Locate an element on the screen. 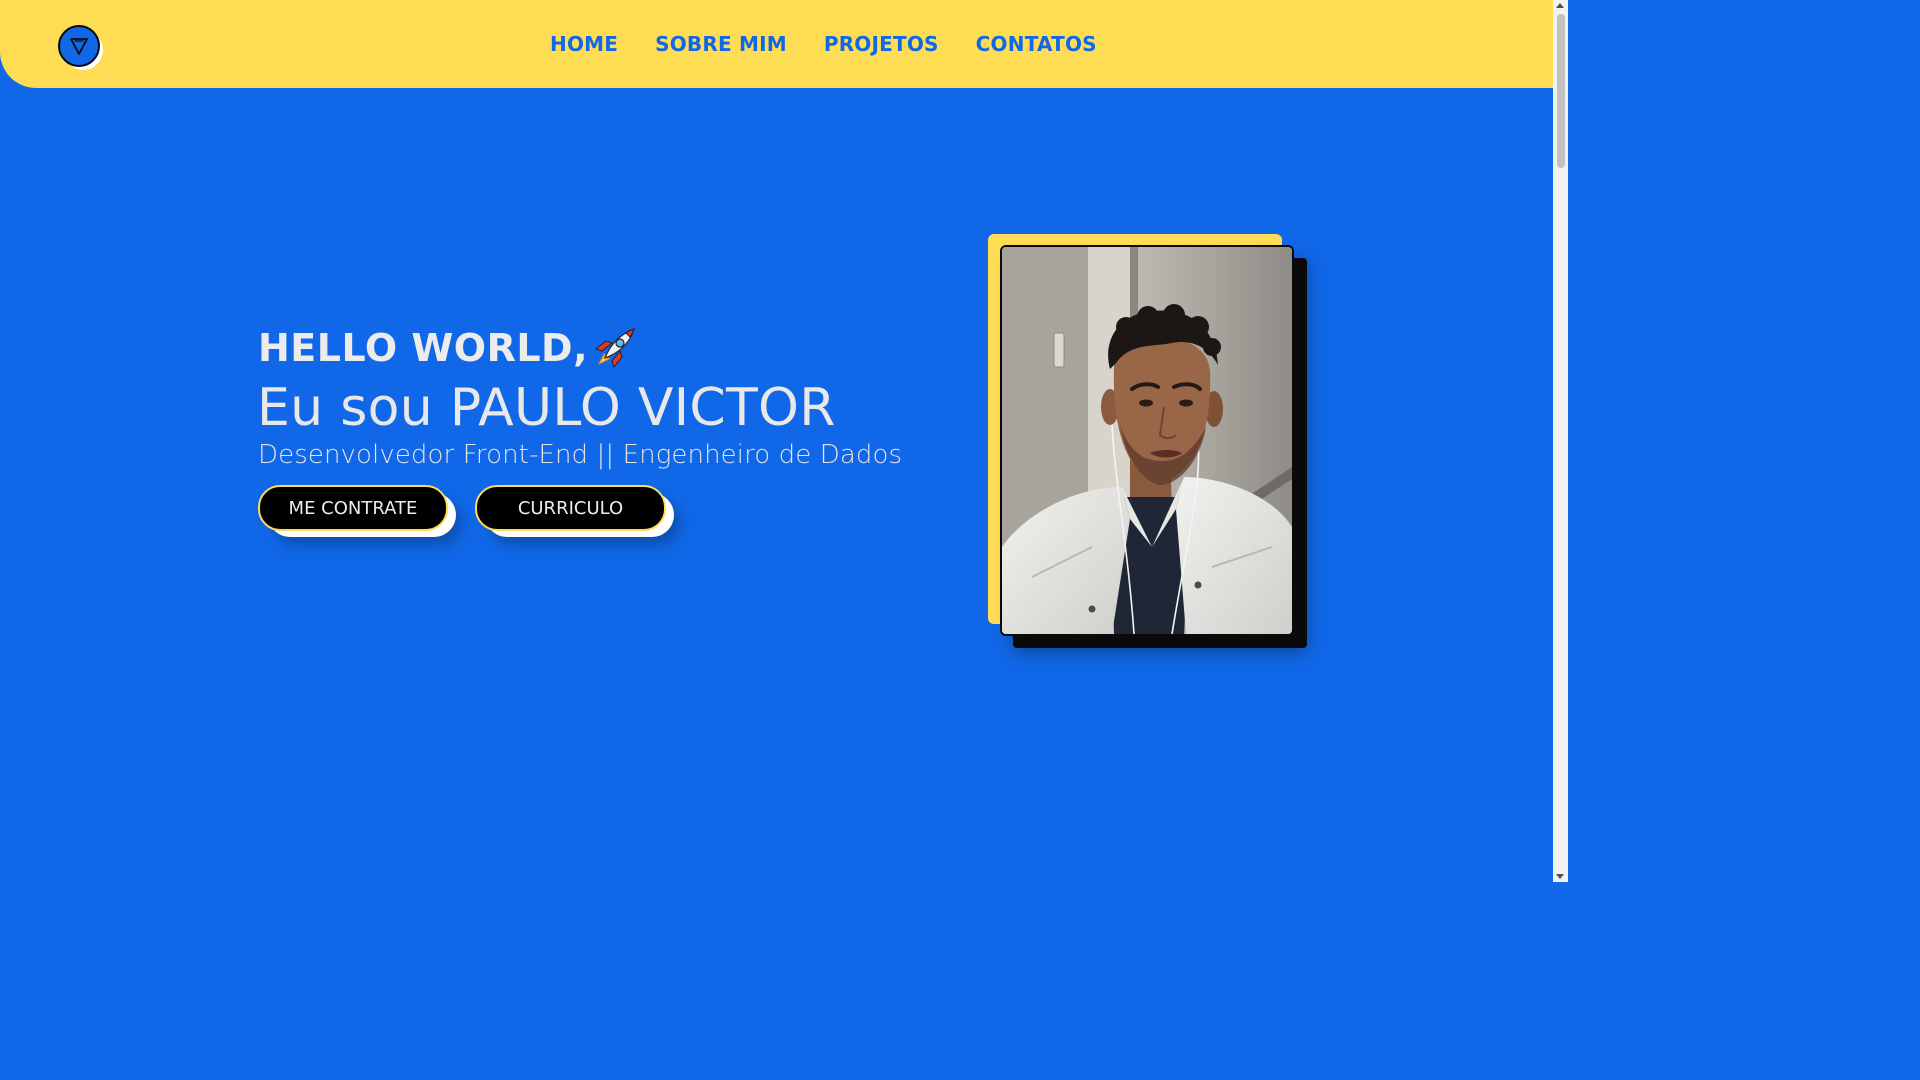  hire-me-button: ME CONTRATE is located at coordinates (353, 508).